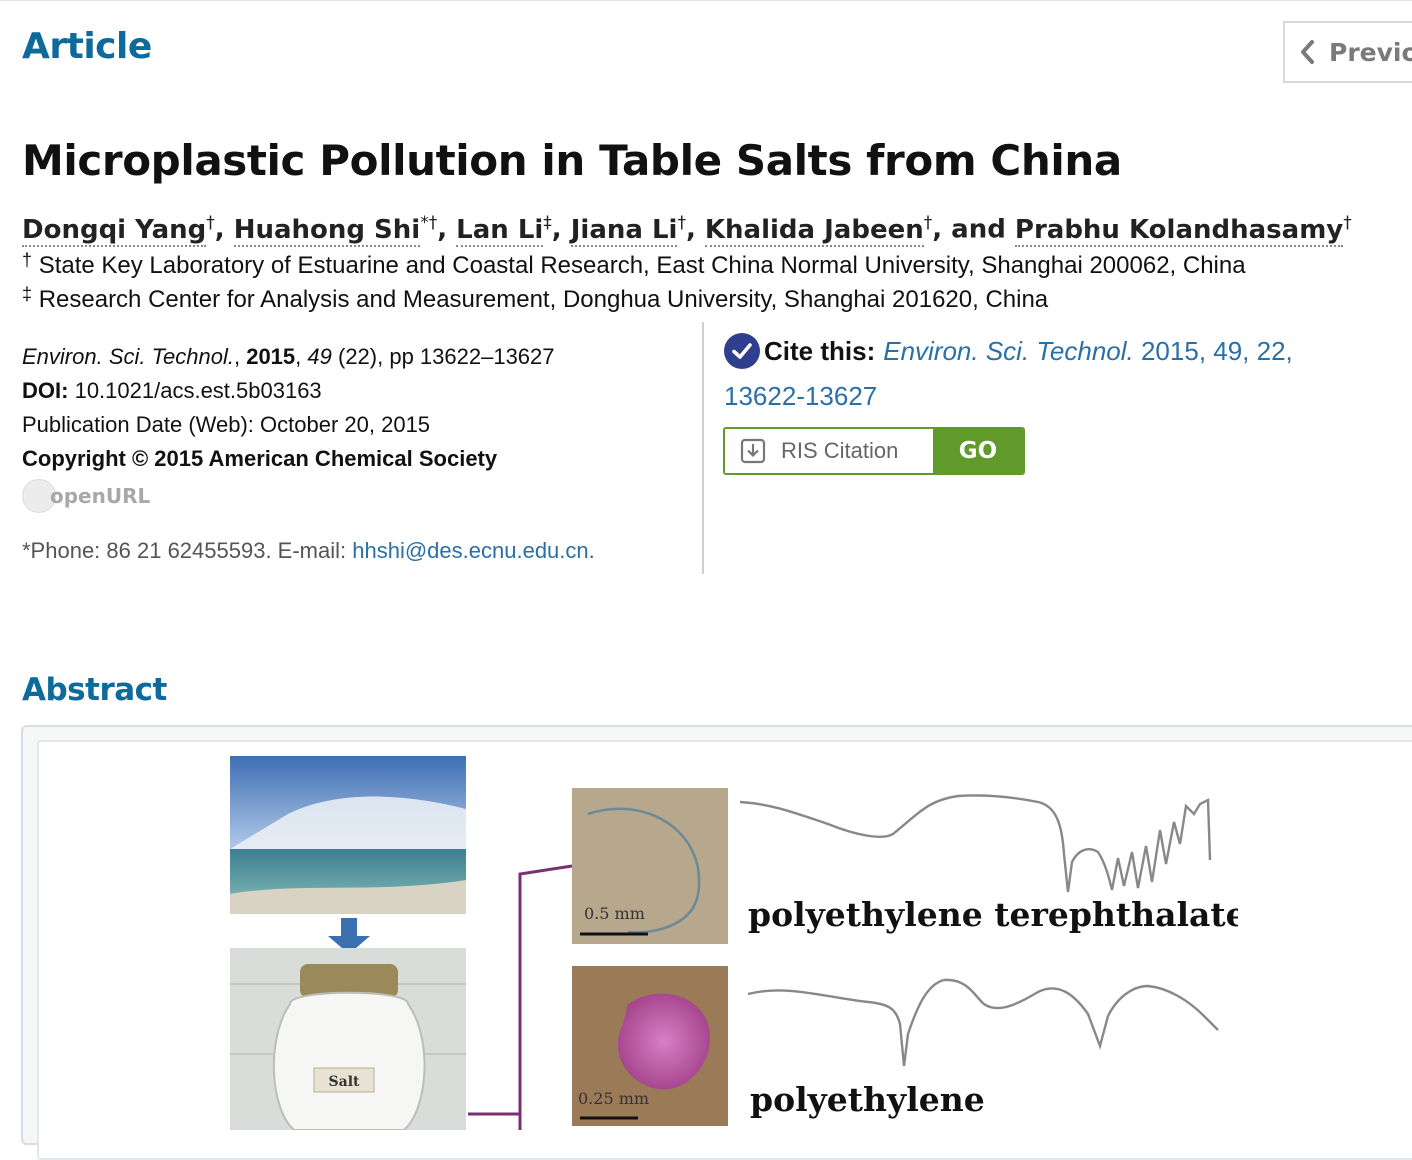  Describe the element at coordinates (753, 451) in the screenshot. I see `download-icon` at that location.